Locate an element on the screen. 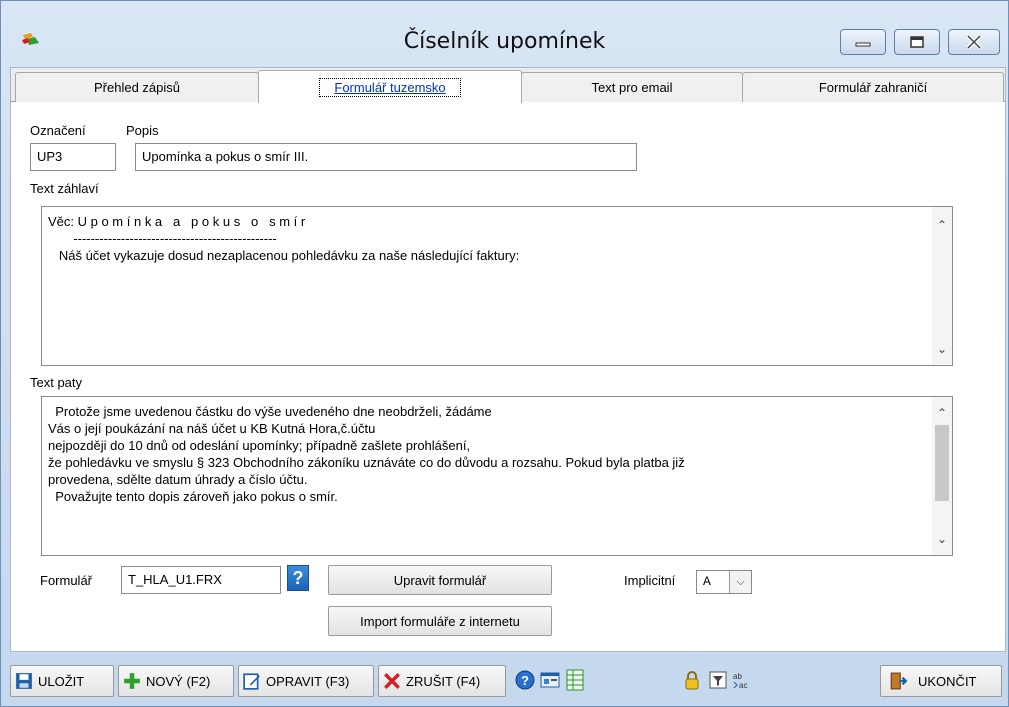  spreadsheet-icon is located at coordinates (575, 680).